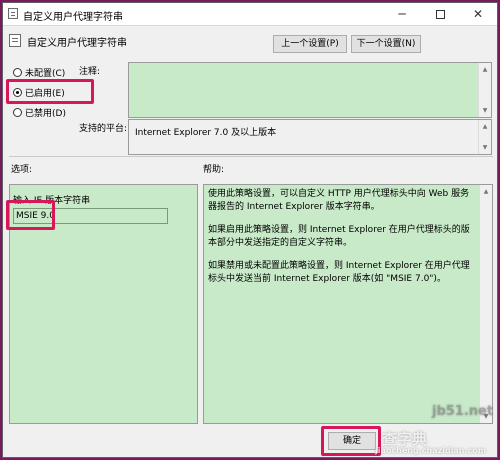 The width and height of the screenshot is (500, 460). Describe the element at coordinates (206, 133) in the screenshot. I see `supported-platforms-text: Internet Explorer 7.0 及以上版本` at that location.